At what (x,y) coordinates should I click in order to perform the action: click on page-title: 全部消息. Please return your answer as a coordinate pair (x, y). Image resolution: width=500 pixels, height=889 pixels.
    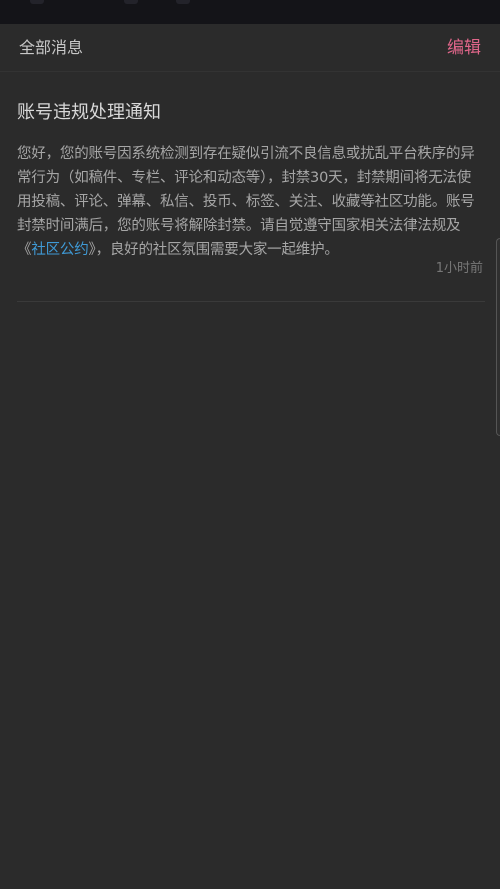
    Looking at the image, I should click on (51, 47).